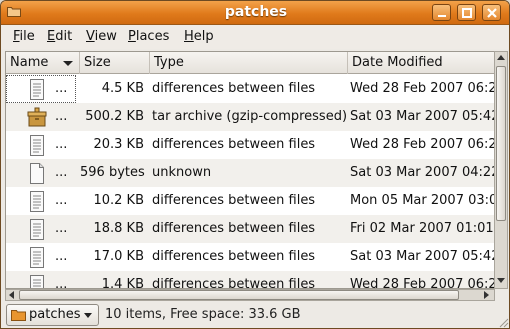  I want to click on file-size: 20.3 KB, so click(118, 144).